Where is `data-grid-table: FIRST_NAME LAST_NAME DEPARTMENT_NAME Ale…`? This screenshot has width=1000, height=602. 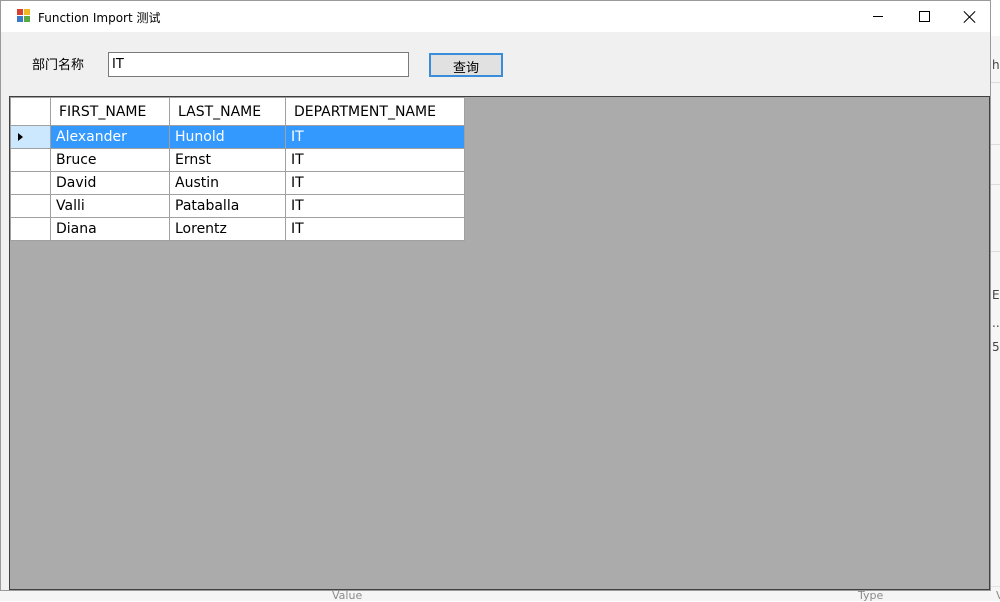
data-grid-table: FIRST_NAME LAST_NAME DEPARTMENT_NAME Ale… is located at coordinates (237, 169).